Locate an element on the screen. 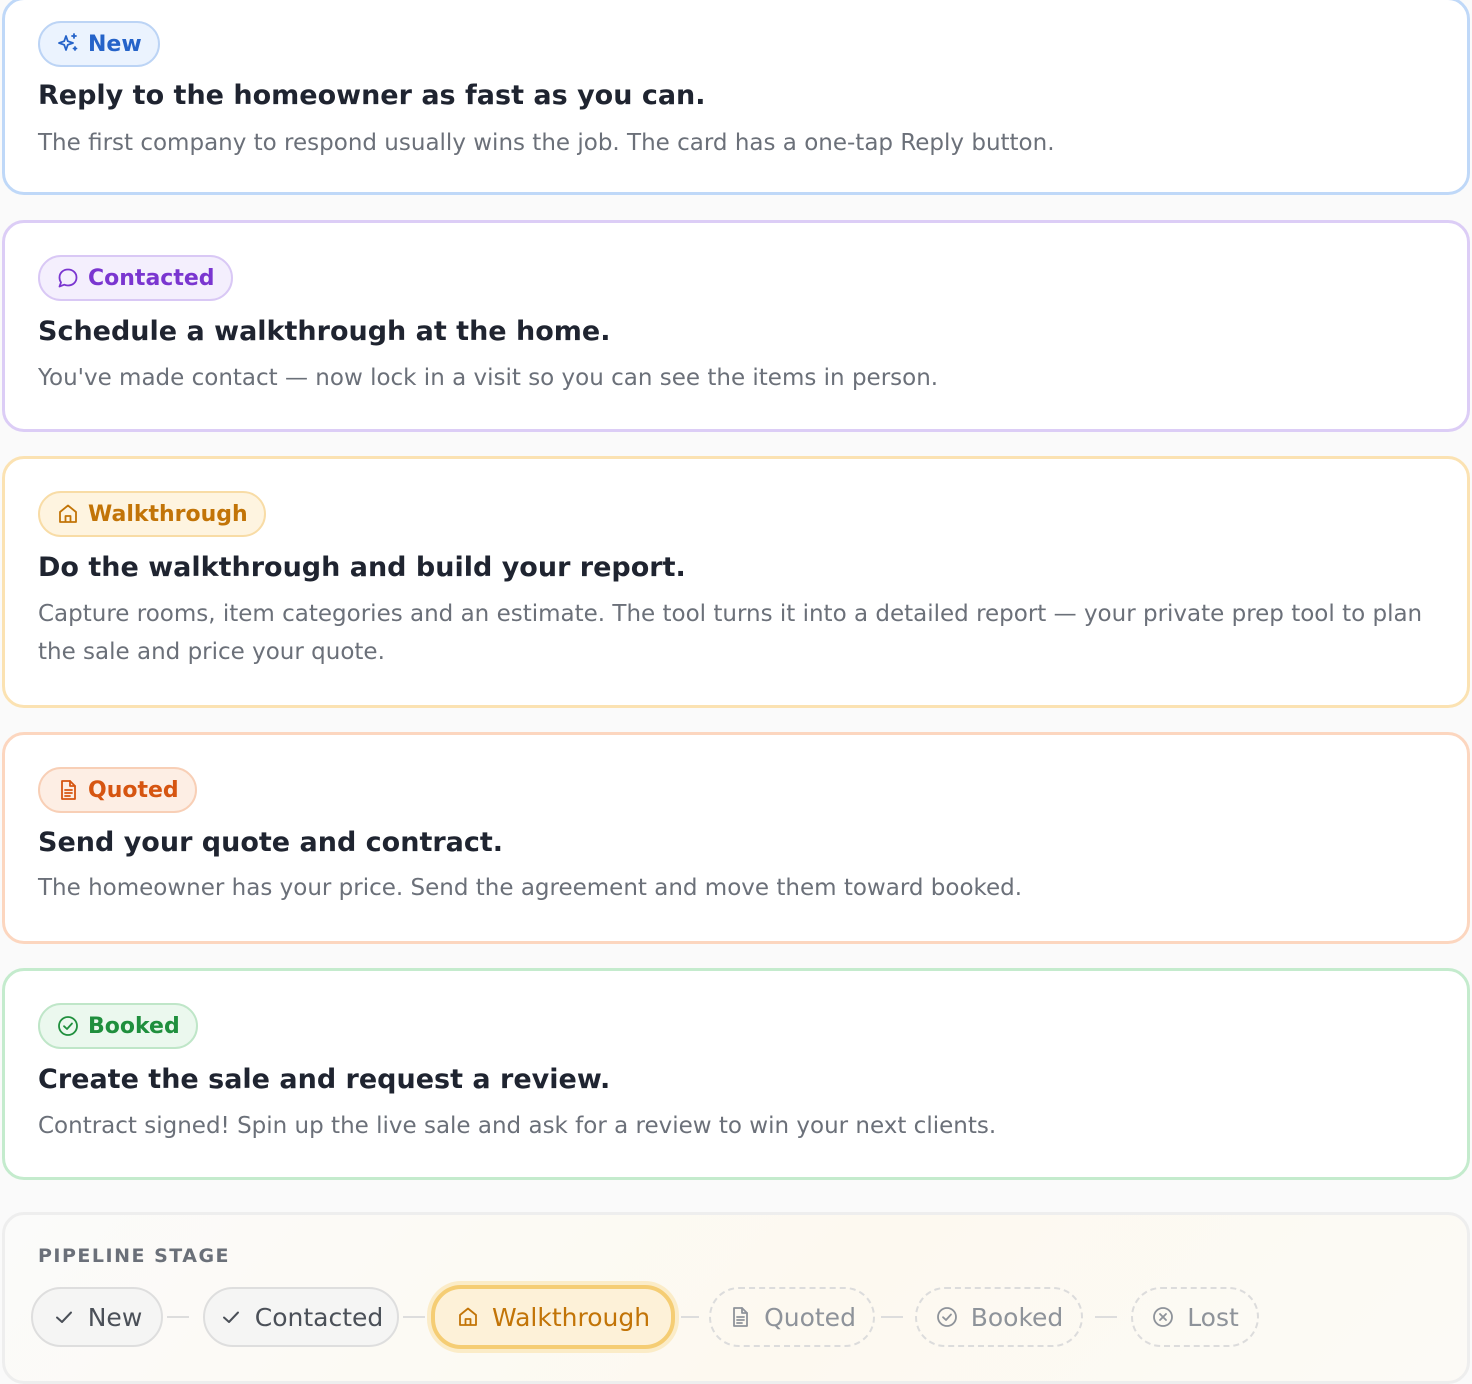  badge-booked: Booked is located at coordinates (118, 1026).